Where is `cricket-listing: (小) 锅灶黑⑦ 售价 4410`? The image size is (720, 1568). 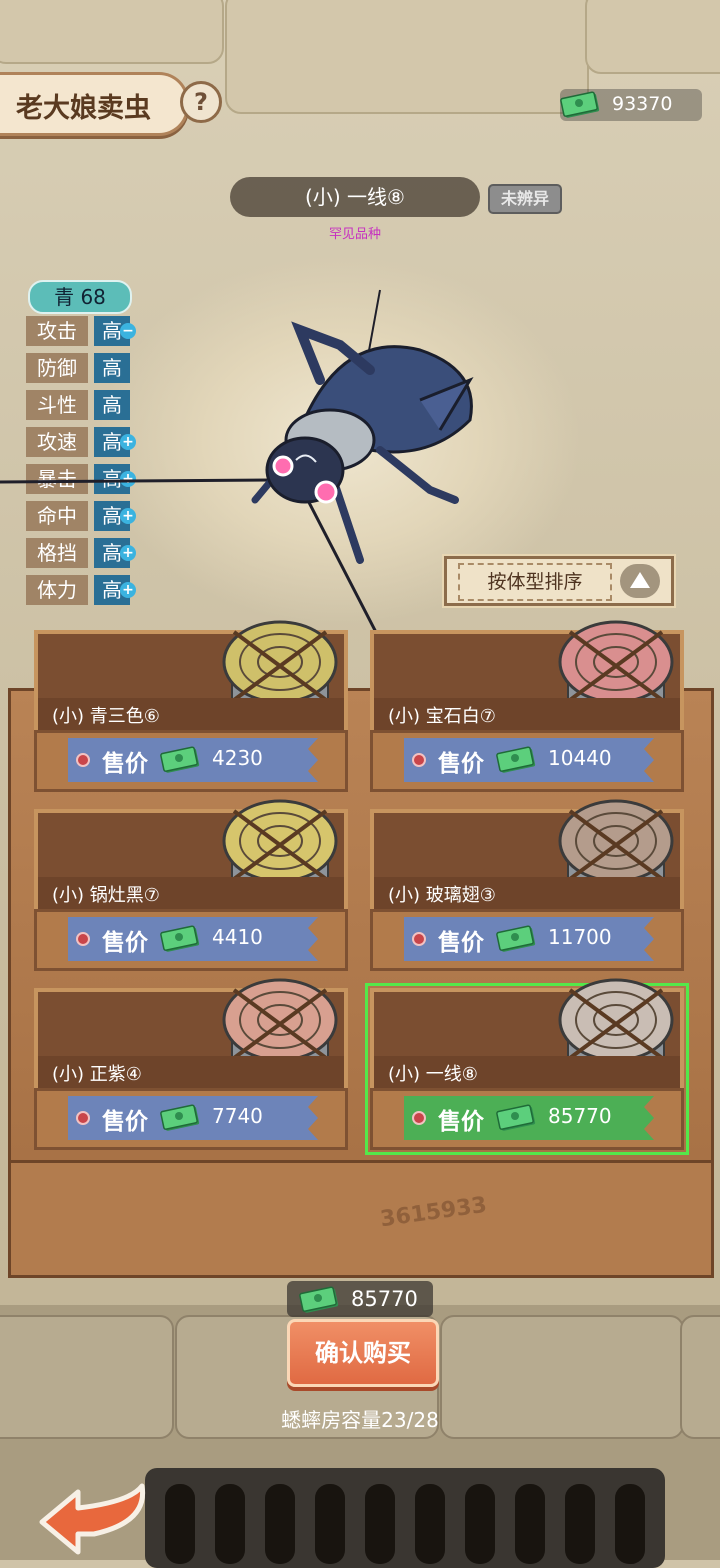
cricket-listing: (小) 锅灶黑⑦ 售价 4410 is located at coordinates (191, 885).